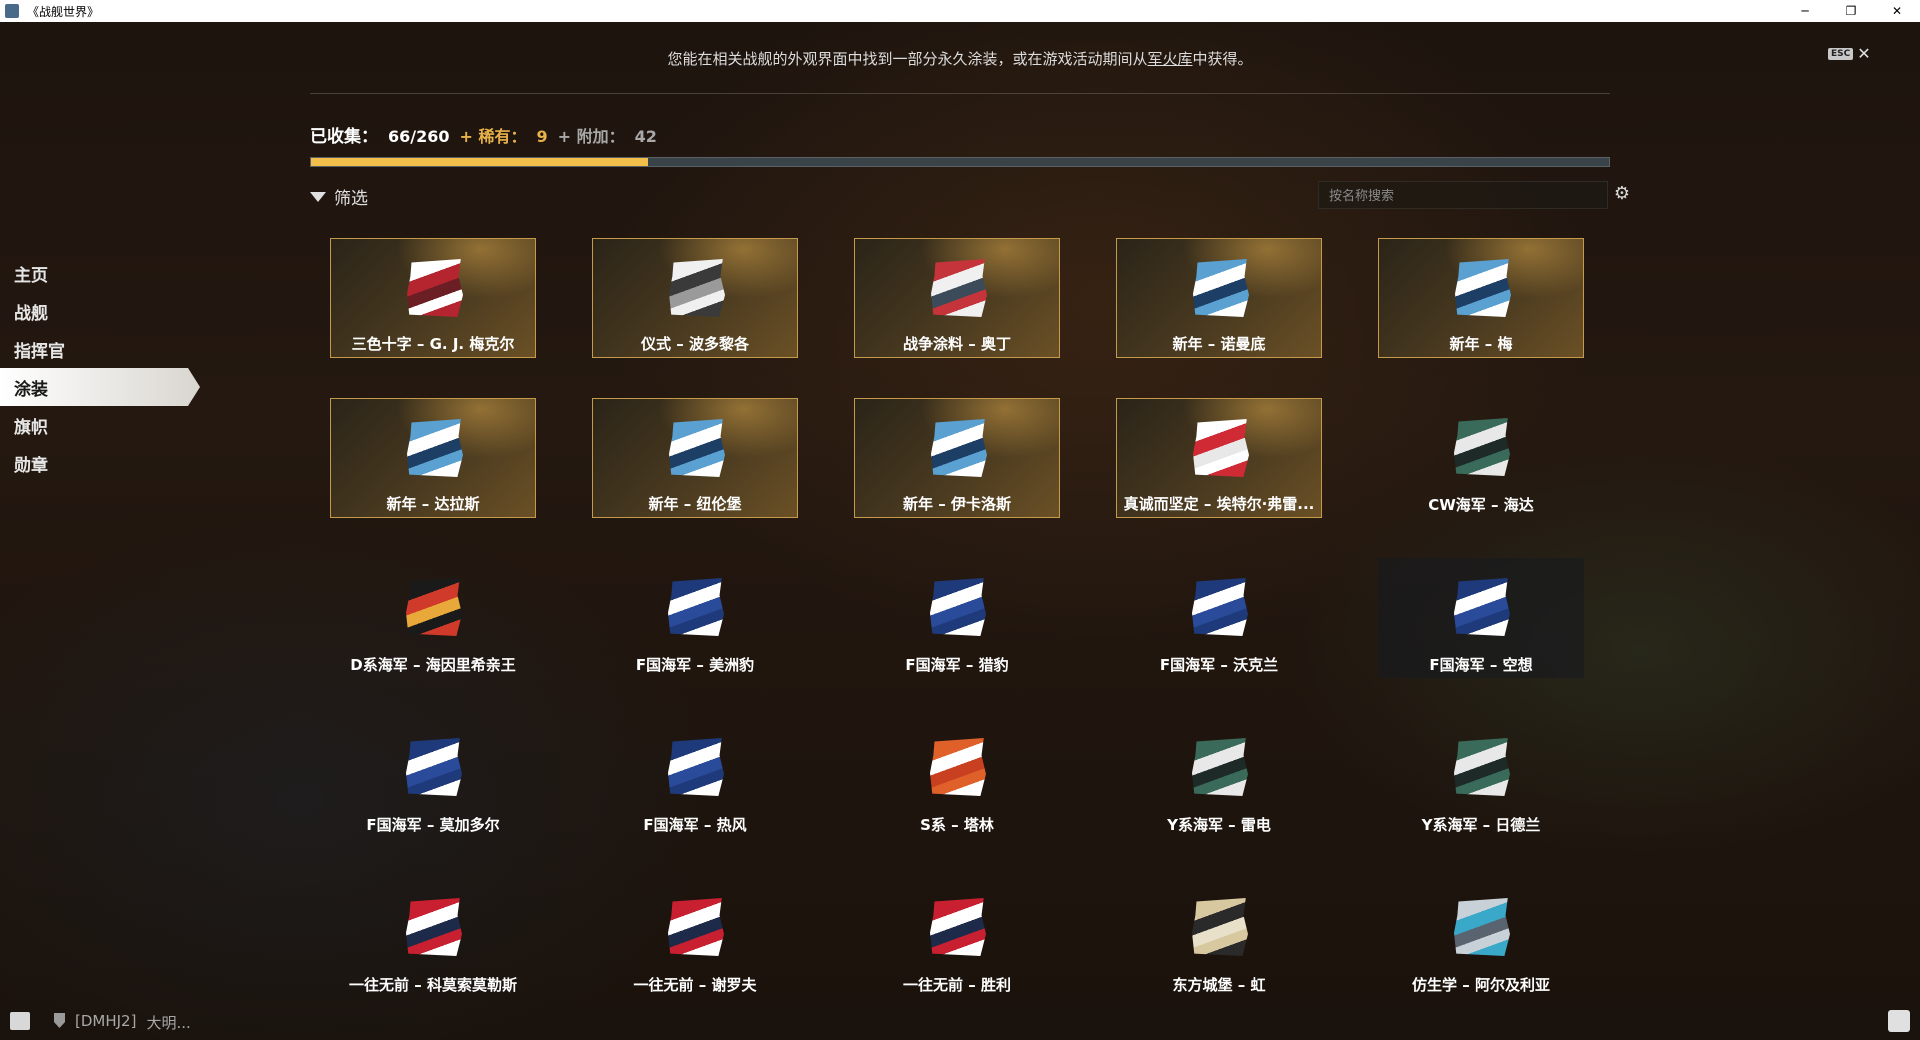 This screenshot has width=1920, height=1040. Describe the element at coordinates (433, 665) in the screenshot. I see `camo-name: D系海军 – 海因里希亲王` at that location.